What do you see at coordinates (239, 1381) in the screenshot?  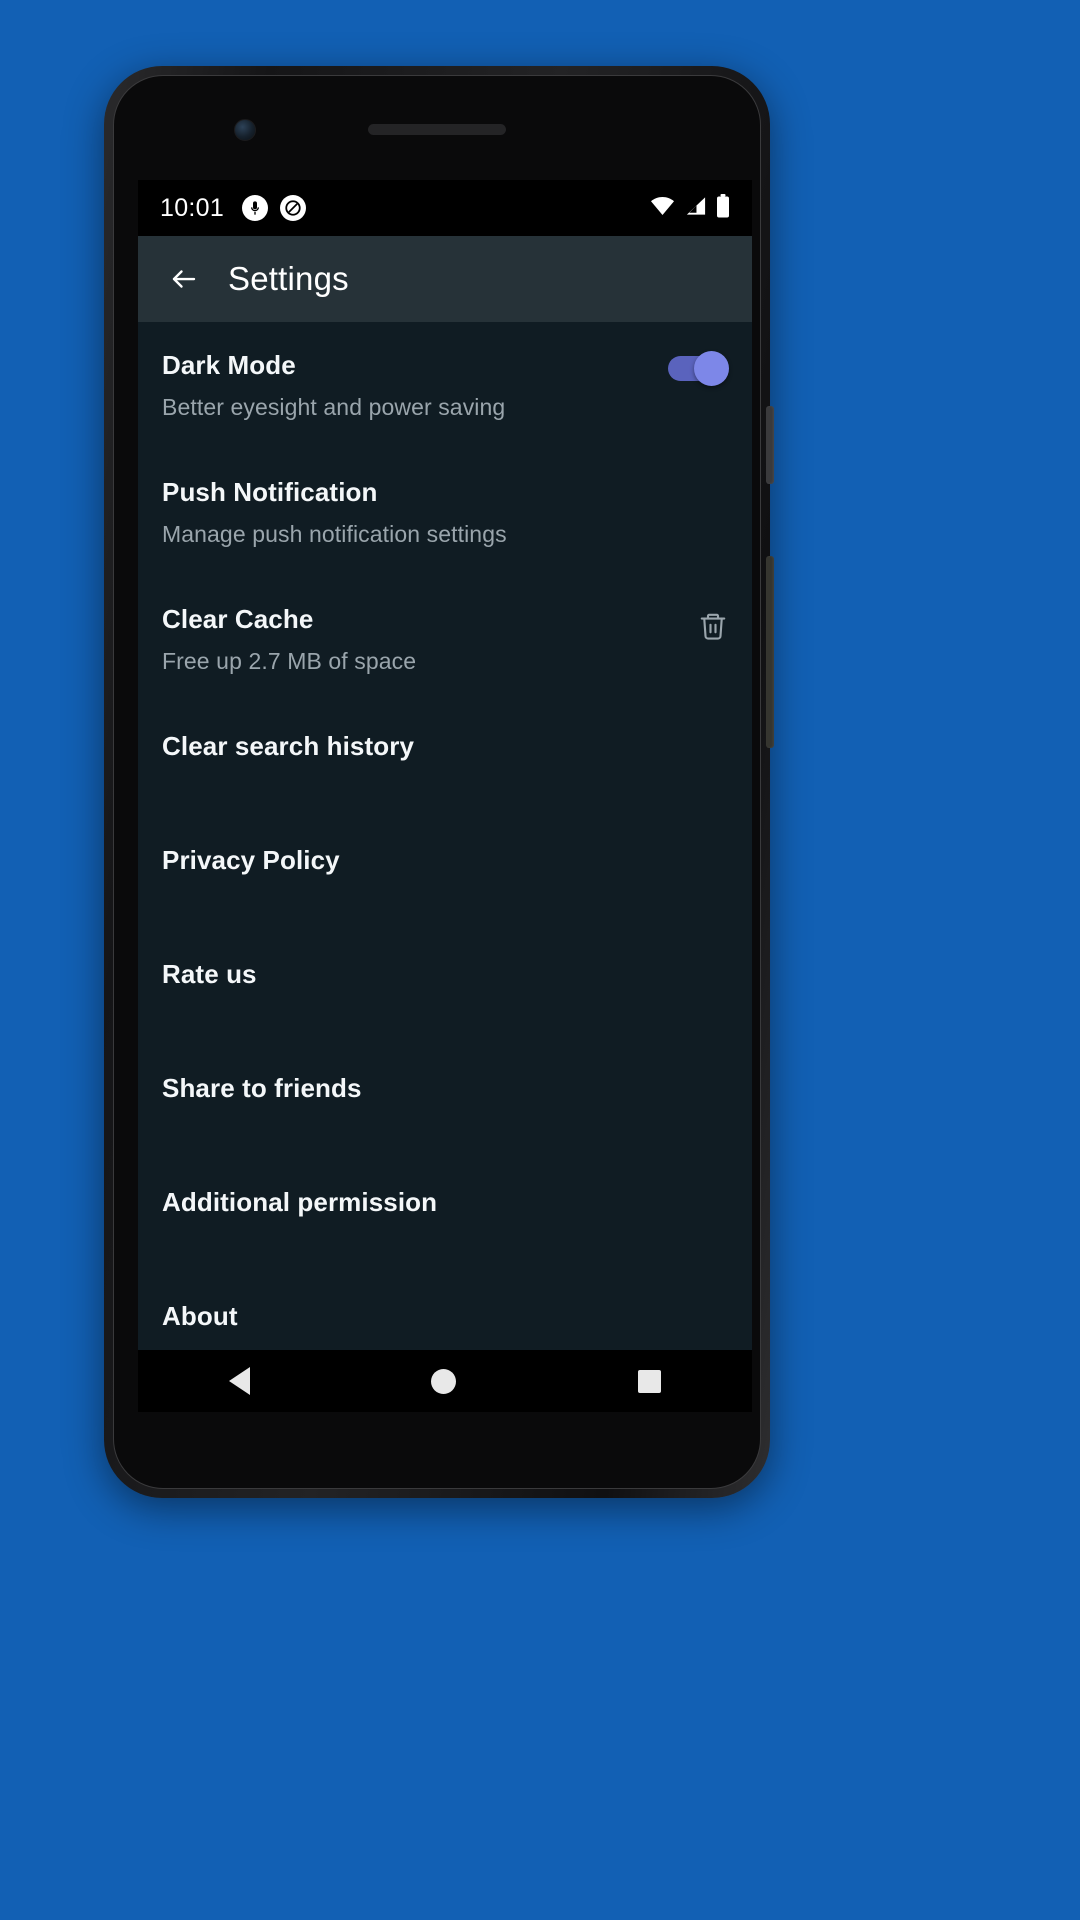 I see `nav-back-icon` at bounding box center [239, 1381].